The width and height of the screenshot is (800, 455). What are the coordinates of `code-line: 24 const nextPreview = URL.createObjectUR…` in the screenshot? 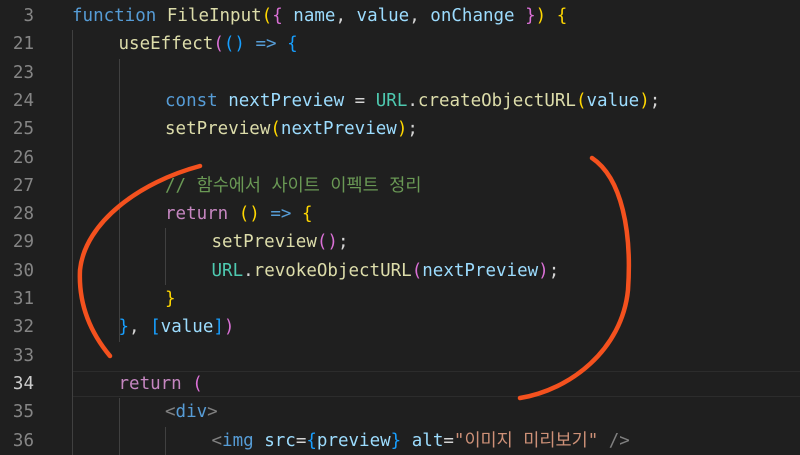 It's located at (400, 101).